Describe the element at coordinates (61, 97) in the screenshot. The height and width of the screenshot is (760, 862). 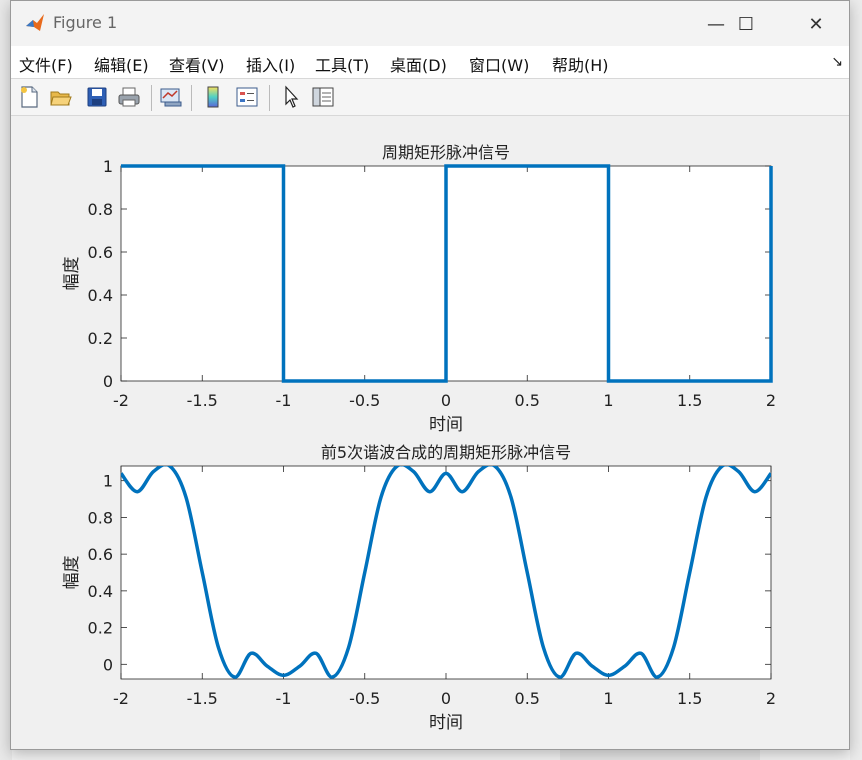
I see `open-file-icon` at that location.